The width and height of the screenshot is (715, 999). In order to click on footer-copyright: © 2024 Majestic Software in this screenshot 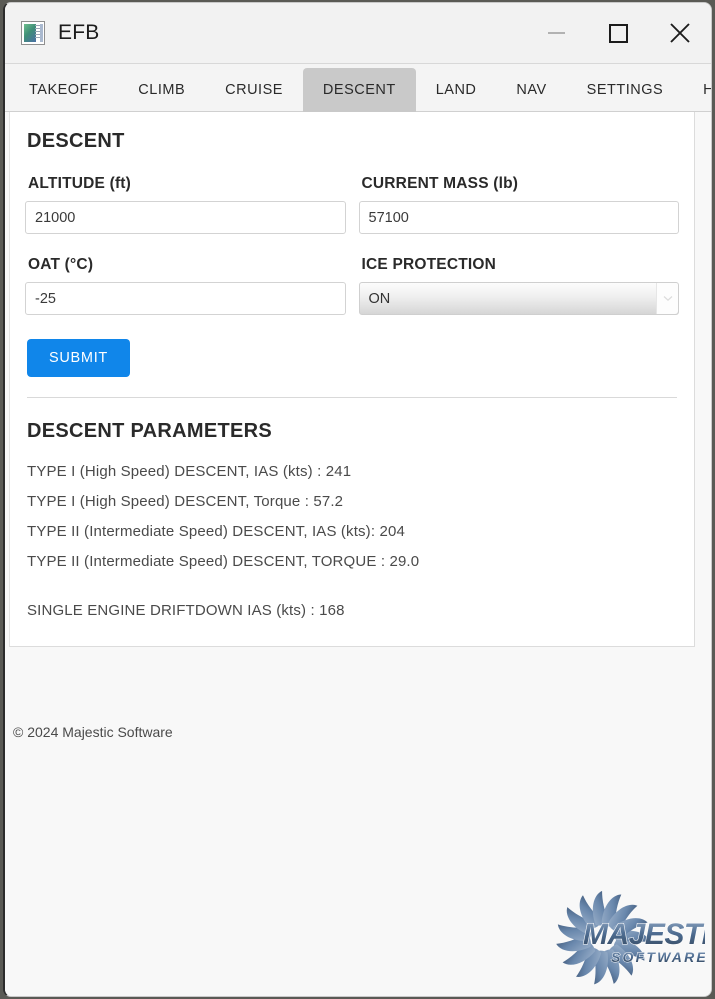, I will do `click(93, 732)`.